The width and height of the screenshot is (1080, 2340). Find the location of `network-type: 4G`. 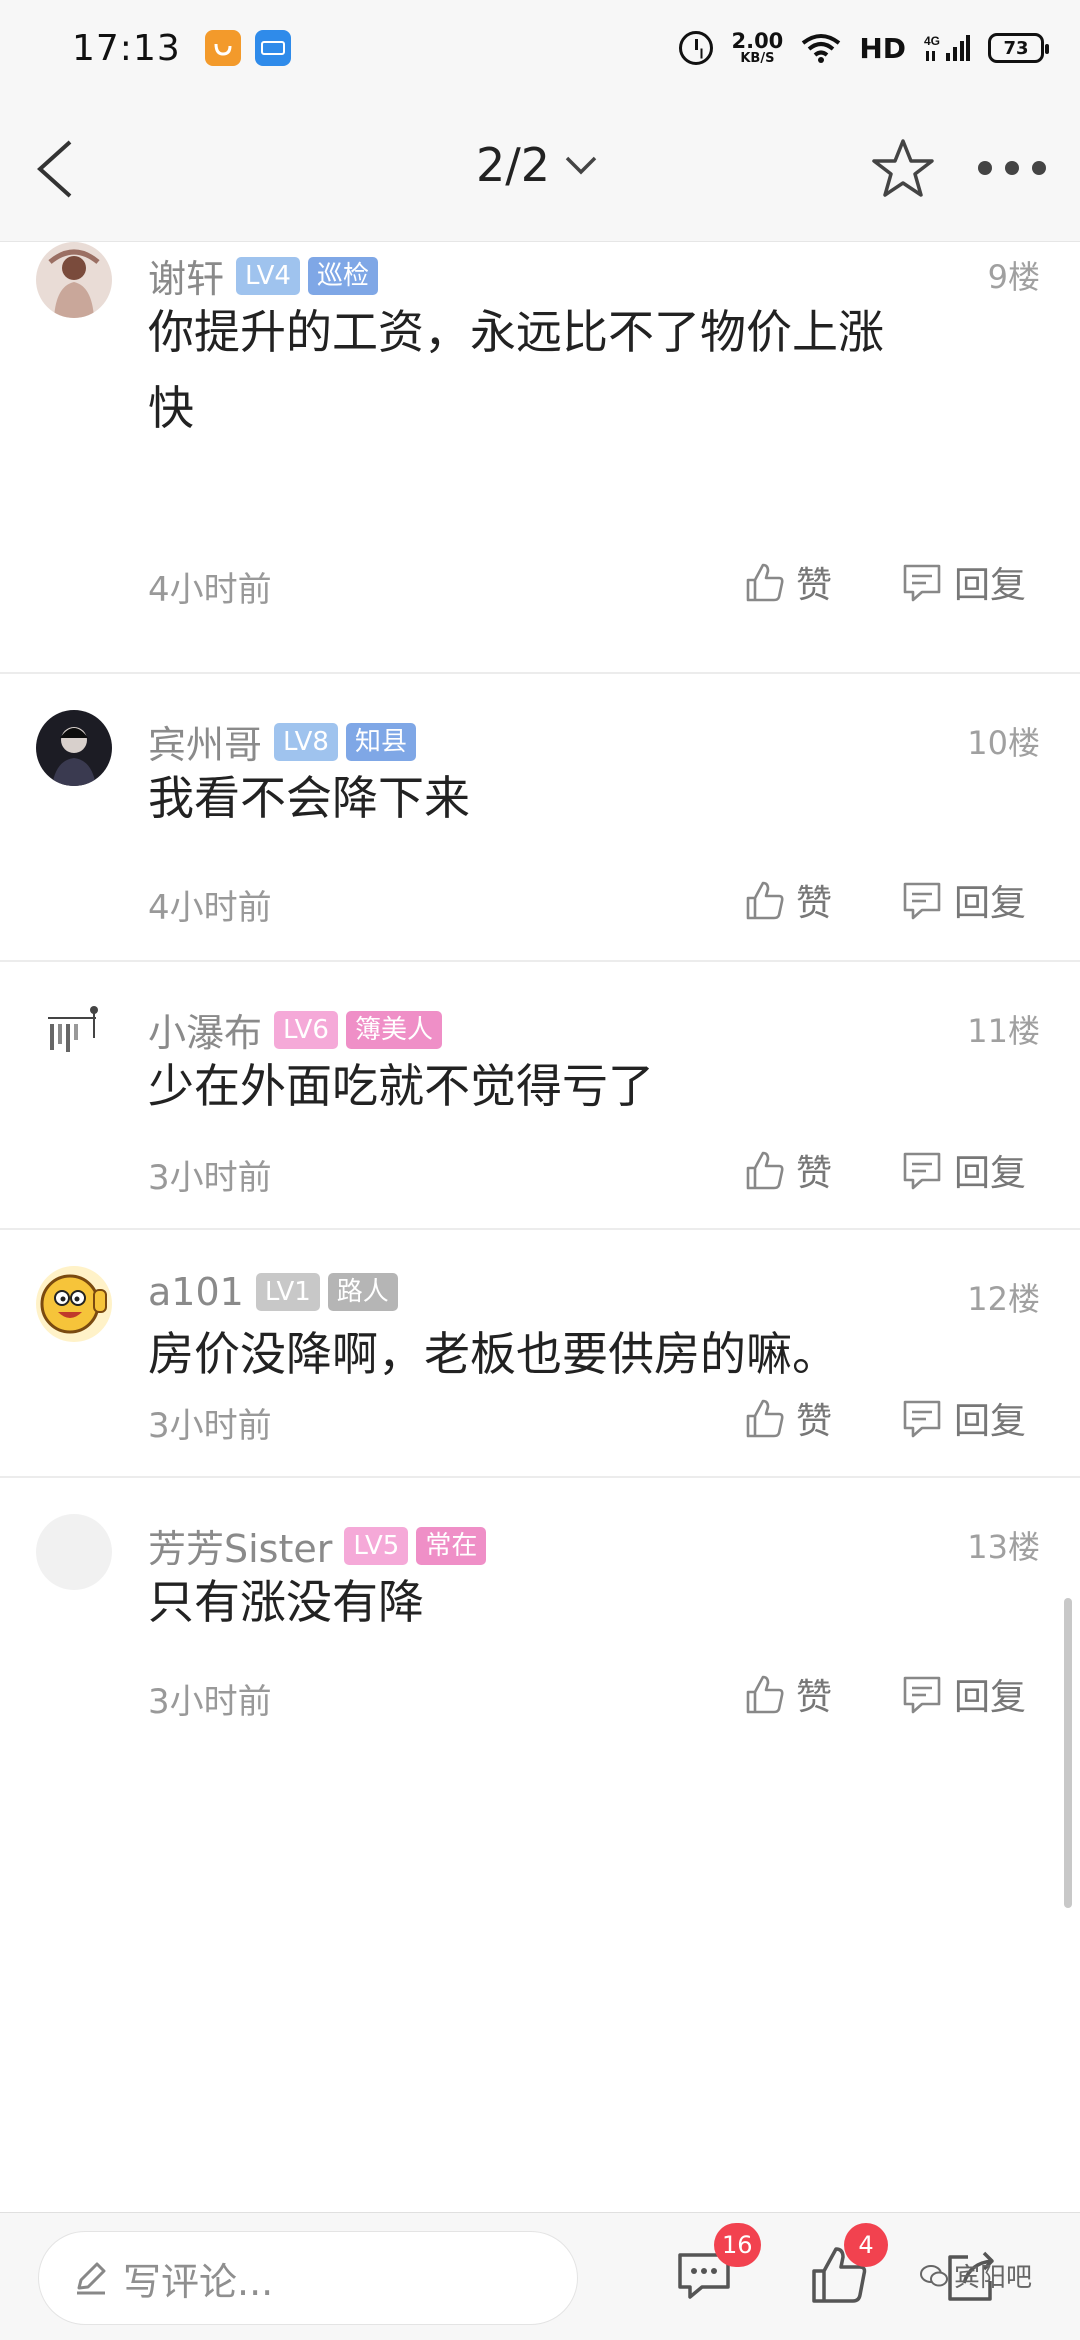

network-type: 4G is located at coordinates (932, 41).